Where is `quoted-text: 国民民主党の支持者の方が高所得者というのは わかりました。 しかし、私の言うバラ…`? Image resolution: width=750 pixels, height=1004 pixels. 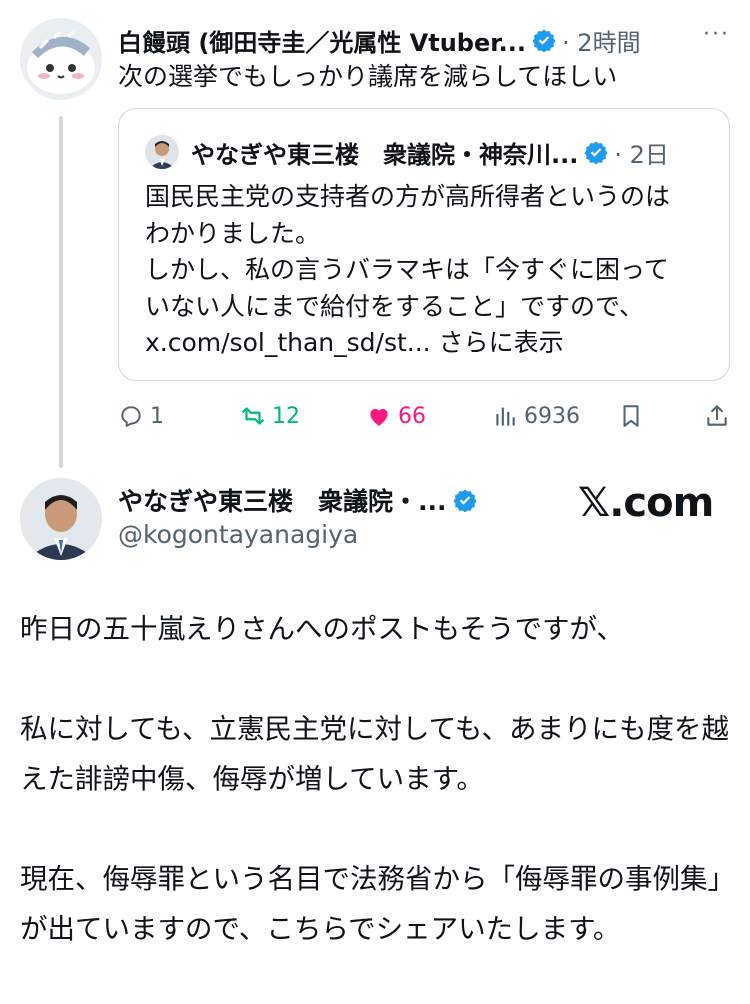 quoted-text: 国民民主党の支持者の方が高所得者というのは わかりました。 しかし、私の言うバラ… is located at coordinates (427, 270).